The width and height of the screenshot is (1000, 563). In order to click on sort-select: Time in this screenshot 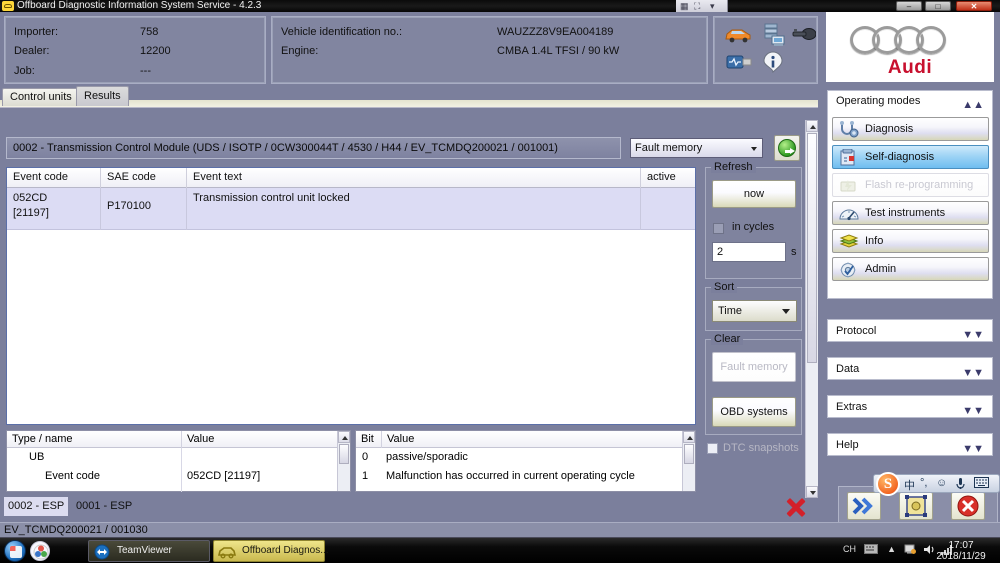, I will do `click(754, 311)`.